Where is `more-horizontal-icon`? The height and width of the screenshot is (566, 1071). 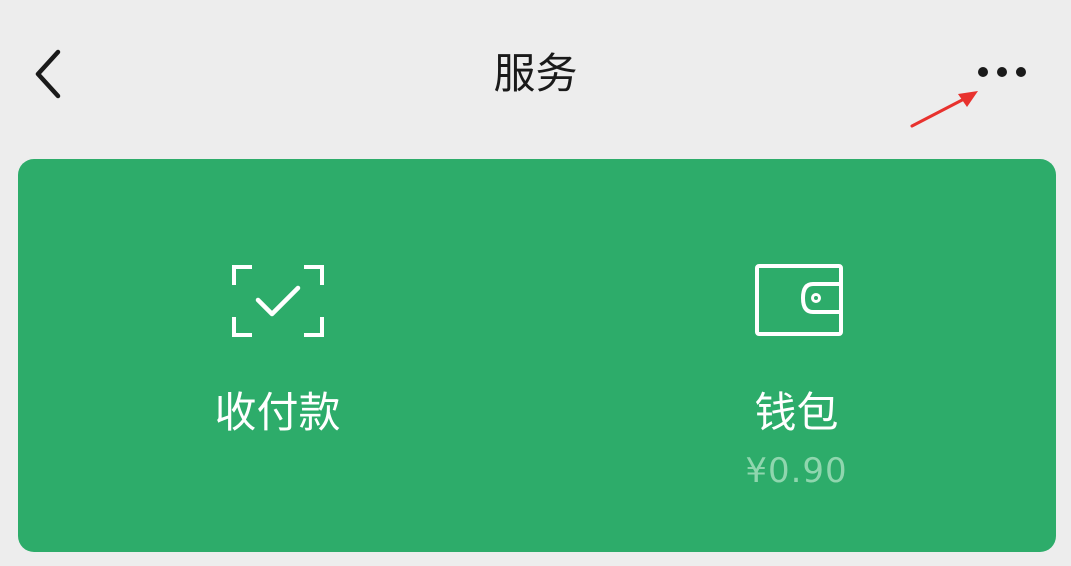
more-horizontal-icon is located at coordinates (1002, 72).